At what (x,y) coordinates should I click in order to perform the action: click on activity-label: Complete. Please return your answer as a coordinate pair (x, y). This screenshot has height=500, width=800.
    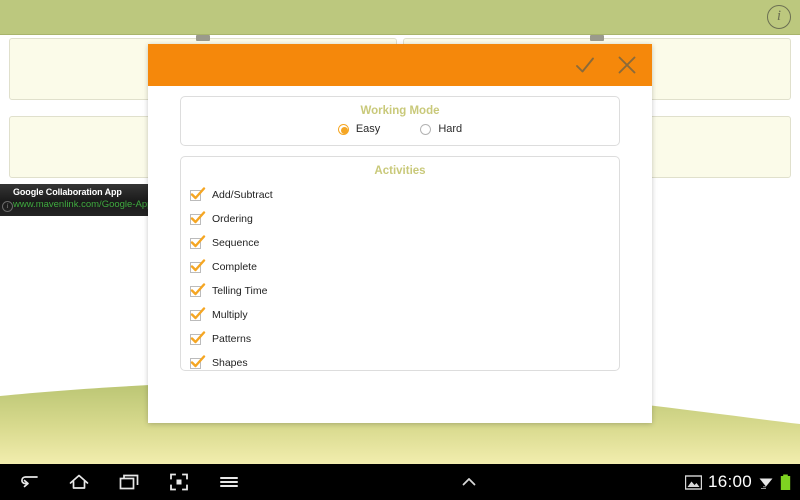
    Looking at the image, I should click on (234, 267).